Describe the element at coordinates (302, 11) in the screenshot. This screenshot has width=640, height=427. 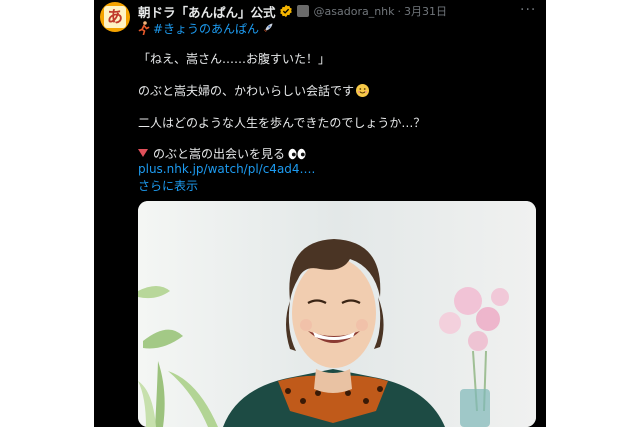
I see `government-affiliation-icon` at that location.